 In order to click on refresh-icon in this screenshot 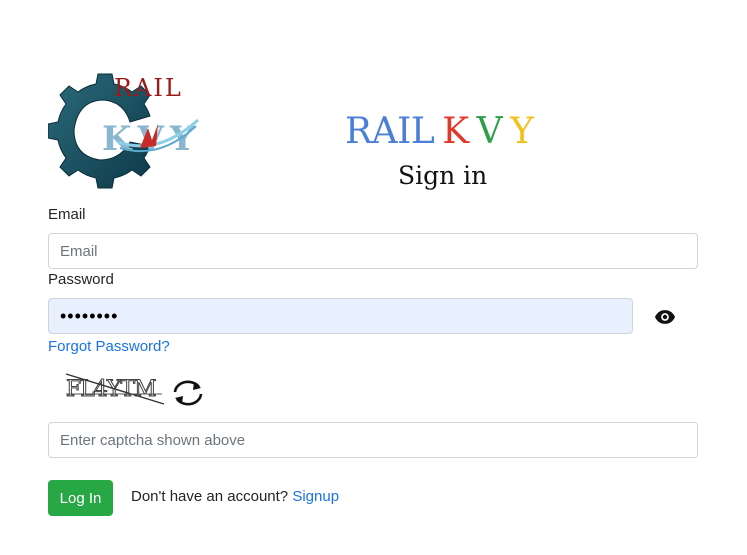, I will do `click(188, 393)`.